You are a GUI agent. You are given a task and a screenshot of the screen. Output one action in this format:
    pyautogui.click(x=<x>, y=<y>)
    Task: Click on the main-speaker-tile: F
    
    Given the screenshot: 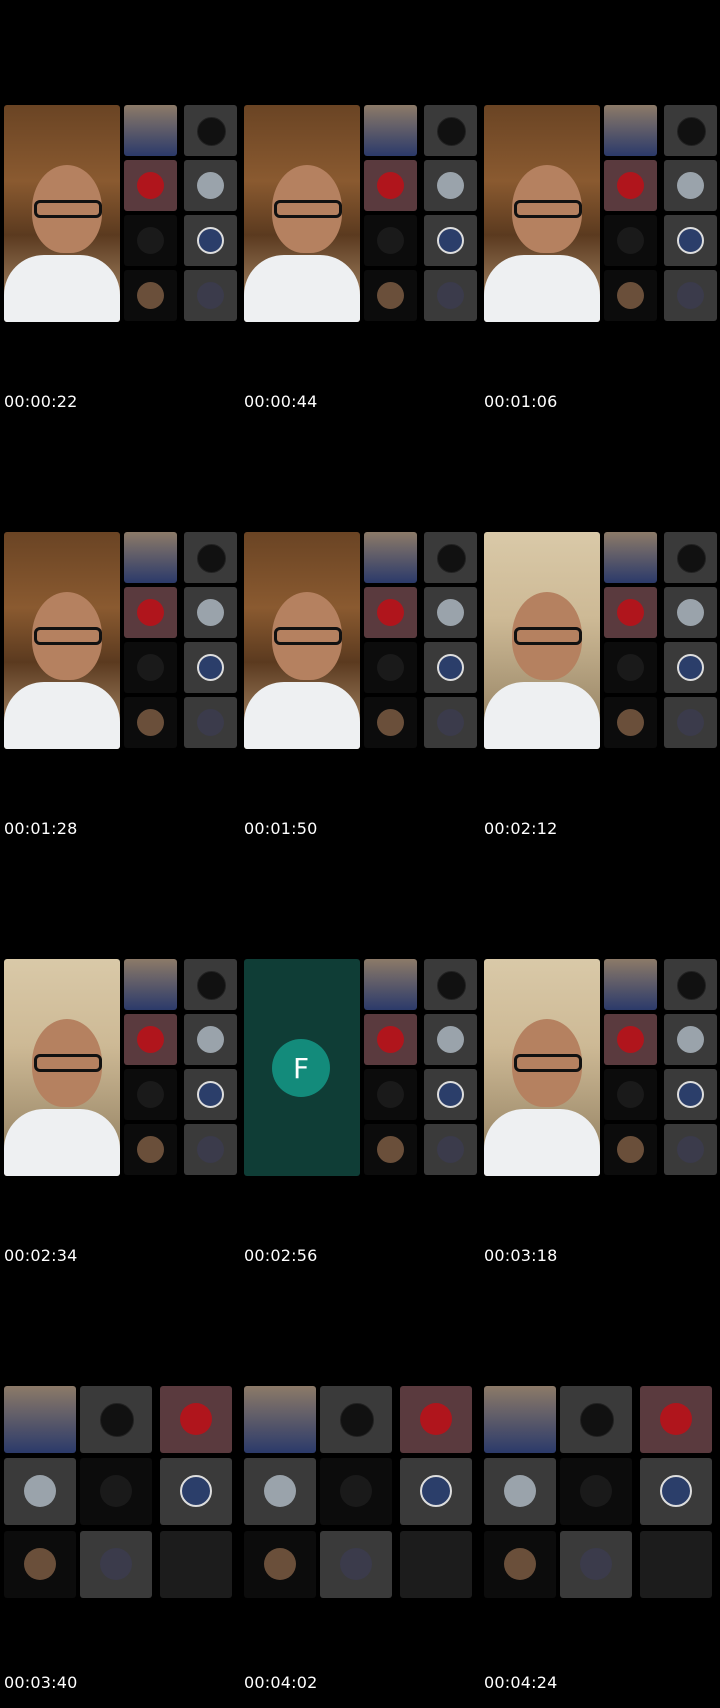 What is the action you would take?
    pyautogui.click(x=302, y=1067)
    